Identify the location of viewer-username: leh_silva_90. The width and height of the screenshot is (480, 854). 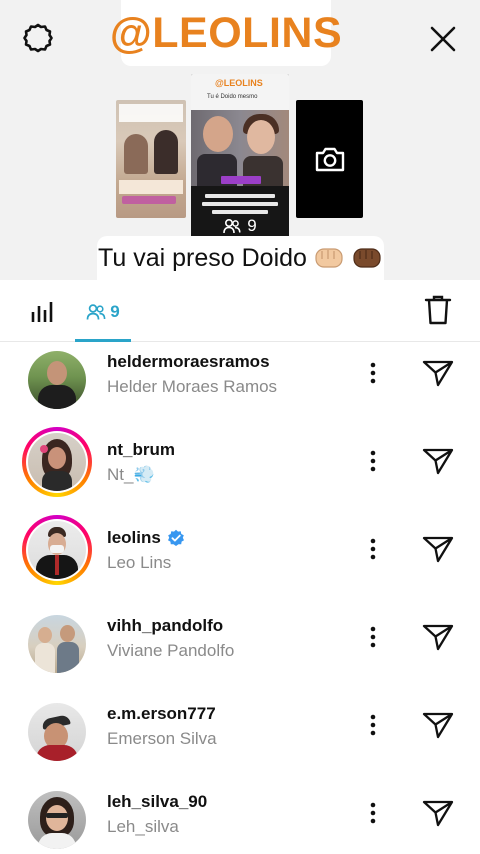
(227, 802).